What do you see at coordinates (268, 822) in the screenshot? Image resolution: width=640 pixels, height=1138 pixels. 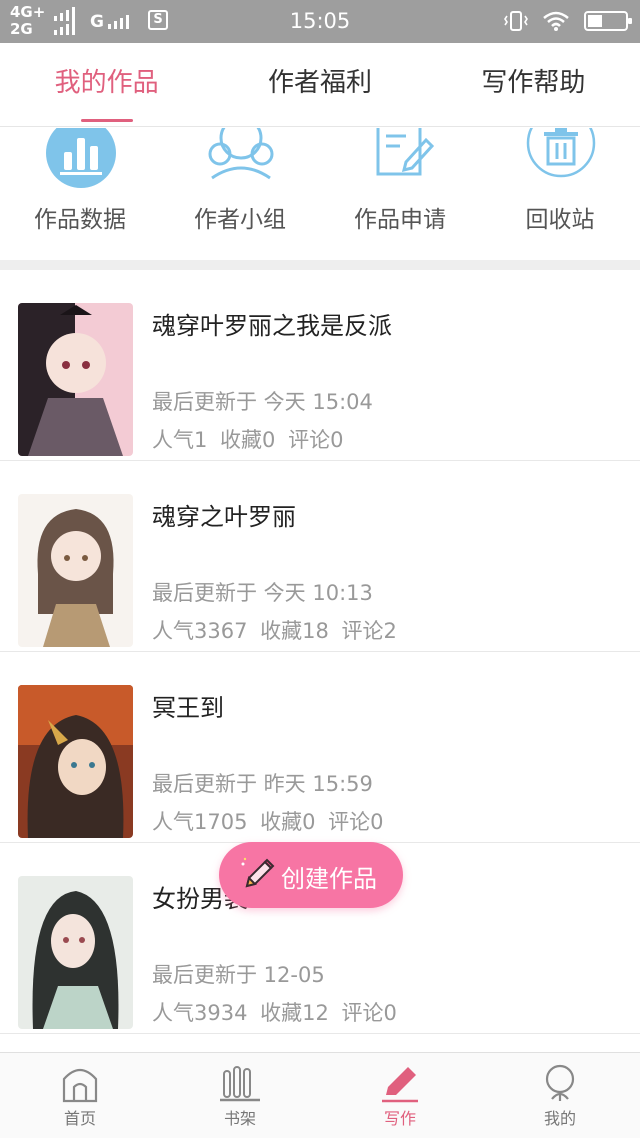 I see `work-stats: 人气1705 收藏0 评论0` at bounding box center [268, 822].